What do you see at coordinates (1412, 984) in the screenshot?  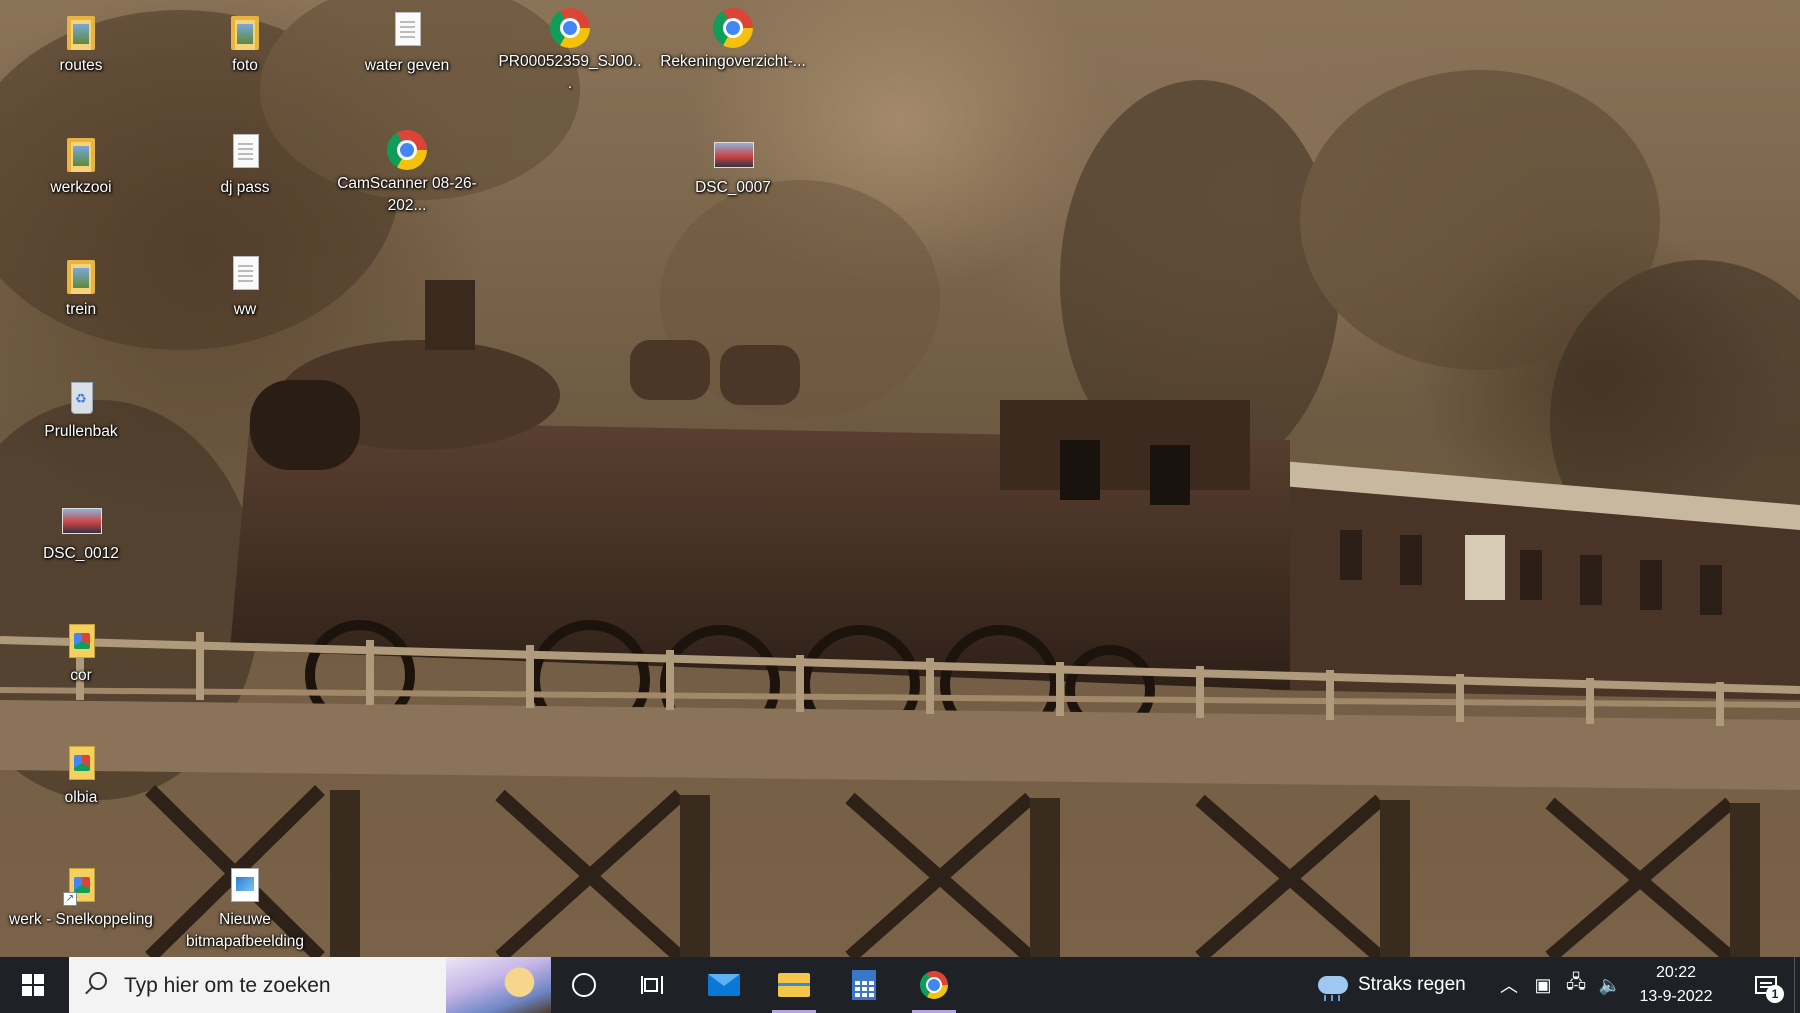 I see `weather-text: Straks regen` at bounding box center [1412, 984].